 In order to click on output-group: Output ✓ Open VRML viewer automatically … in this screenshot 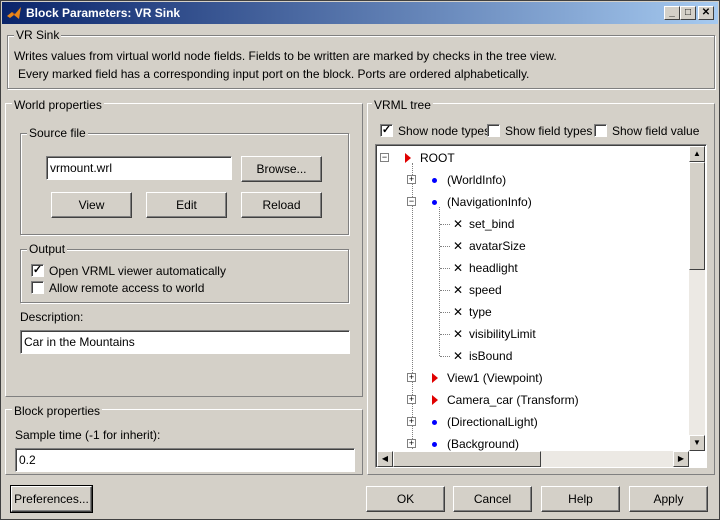, I will do `click(184, 272)`.